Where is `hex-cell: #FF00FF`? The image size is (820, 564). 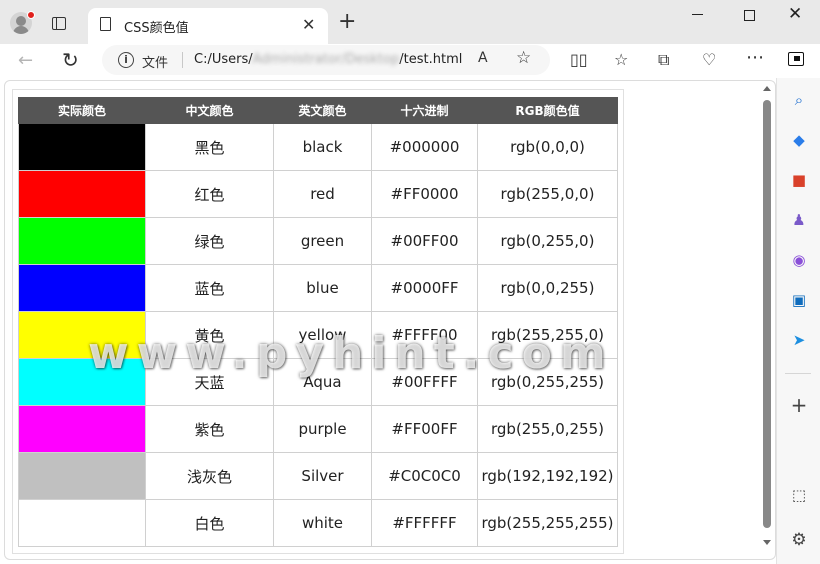
hex-cell: #FF00FF is located at coordinates (424, 429).